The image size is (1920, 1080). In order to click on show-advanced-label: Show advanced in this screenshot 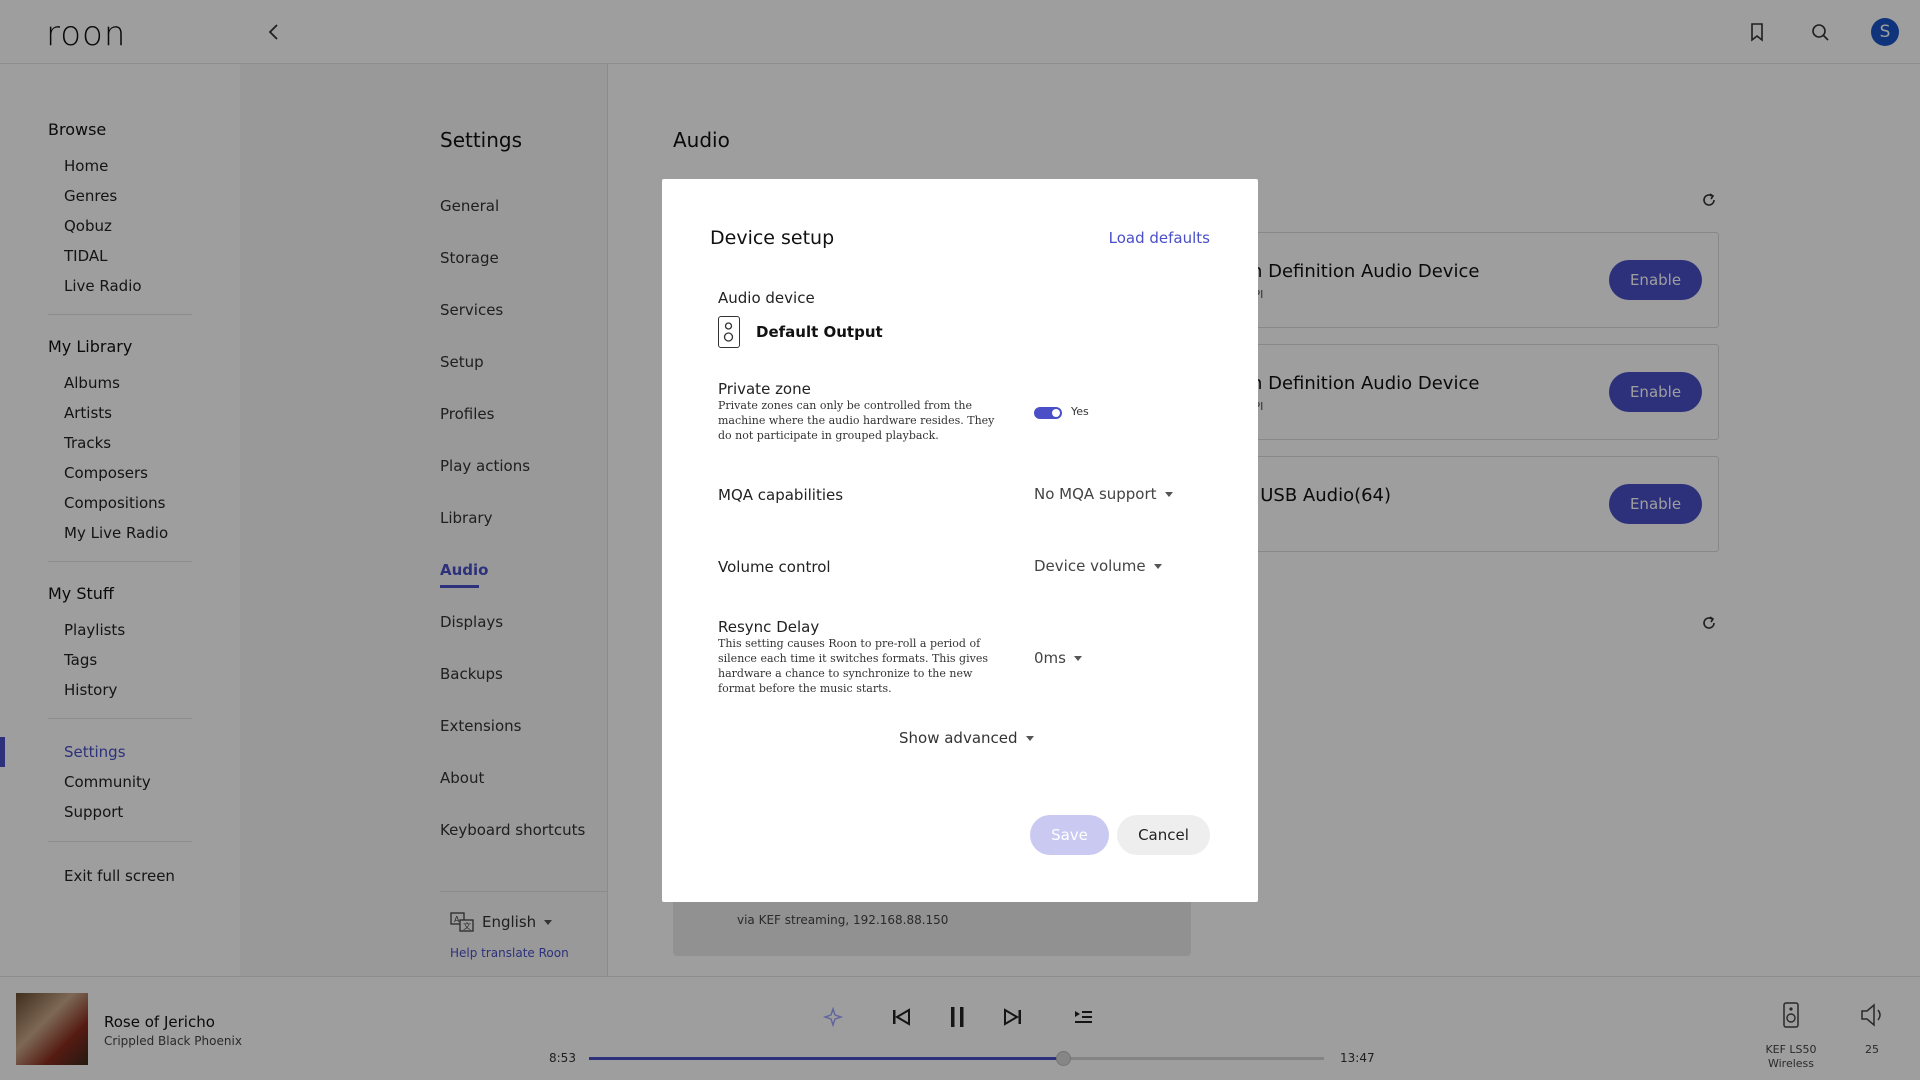, I will do `click(958, 738)`.